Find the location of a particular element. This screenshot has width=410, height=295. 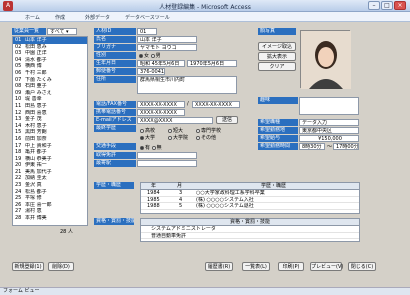

list-item: 28 本井 博美 is located at coordinates (50, 218).